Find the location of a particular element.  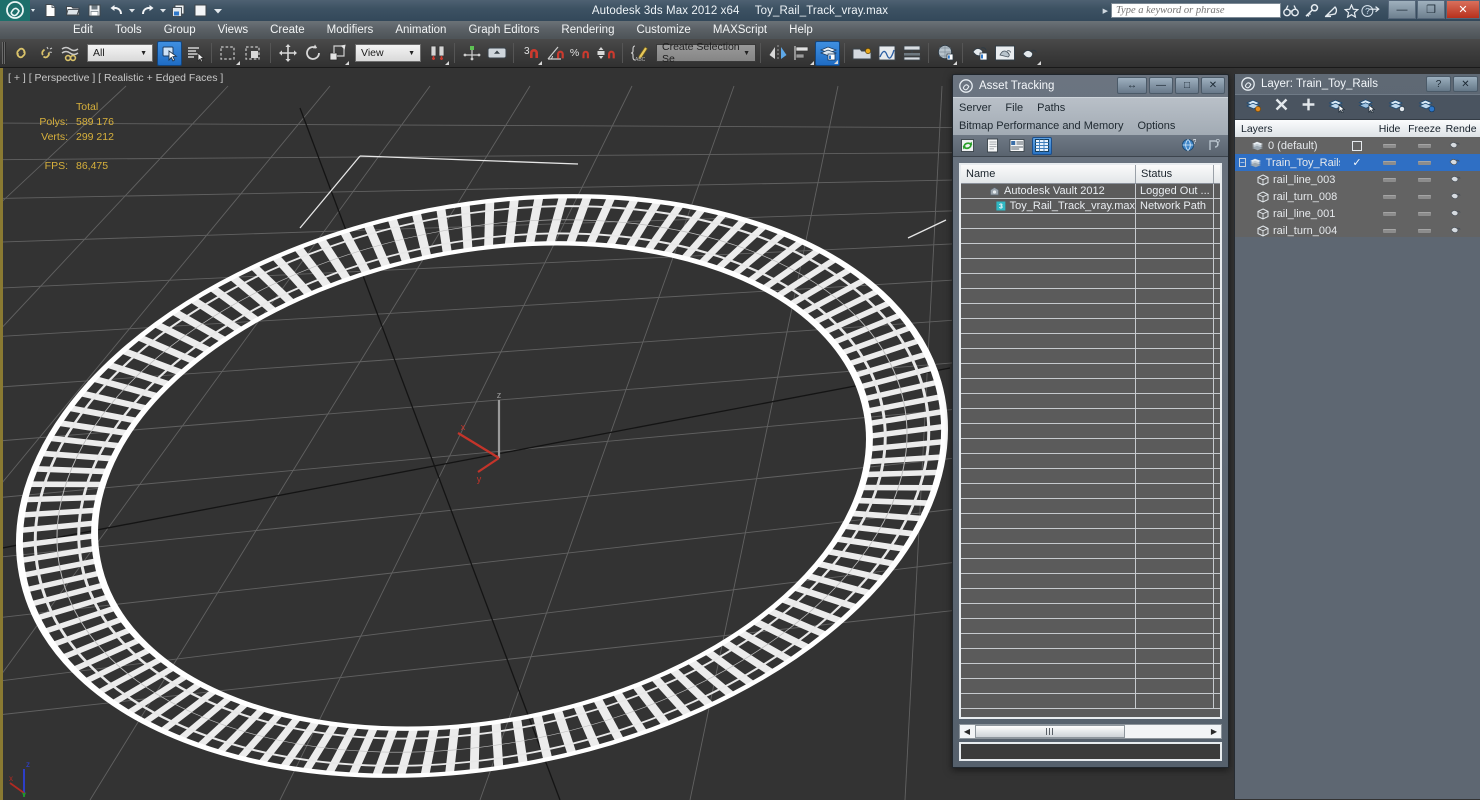

column-header-status: Status is located at coordinates (1175, 174).